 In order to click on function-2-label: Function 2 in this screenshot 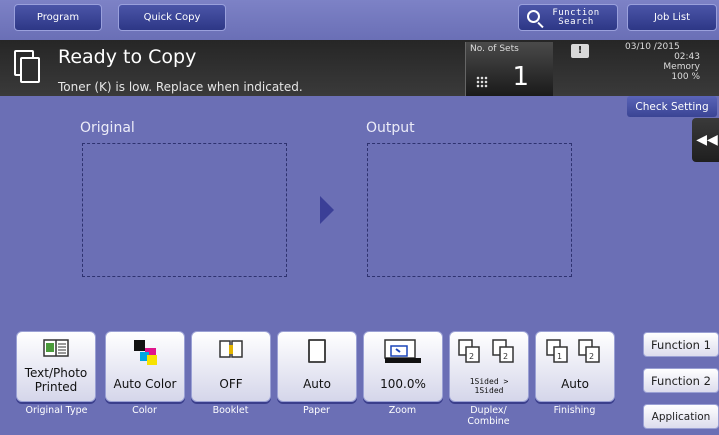, I will do `click(681, 380)`.